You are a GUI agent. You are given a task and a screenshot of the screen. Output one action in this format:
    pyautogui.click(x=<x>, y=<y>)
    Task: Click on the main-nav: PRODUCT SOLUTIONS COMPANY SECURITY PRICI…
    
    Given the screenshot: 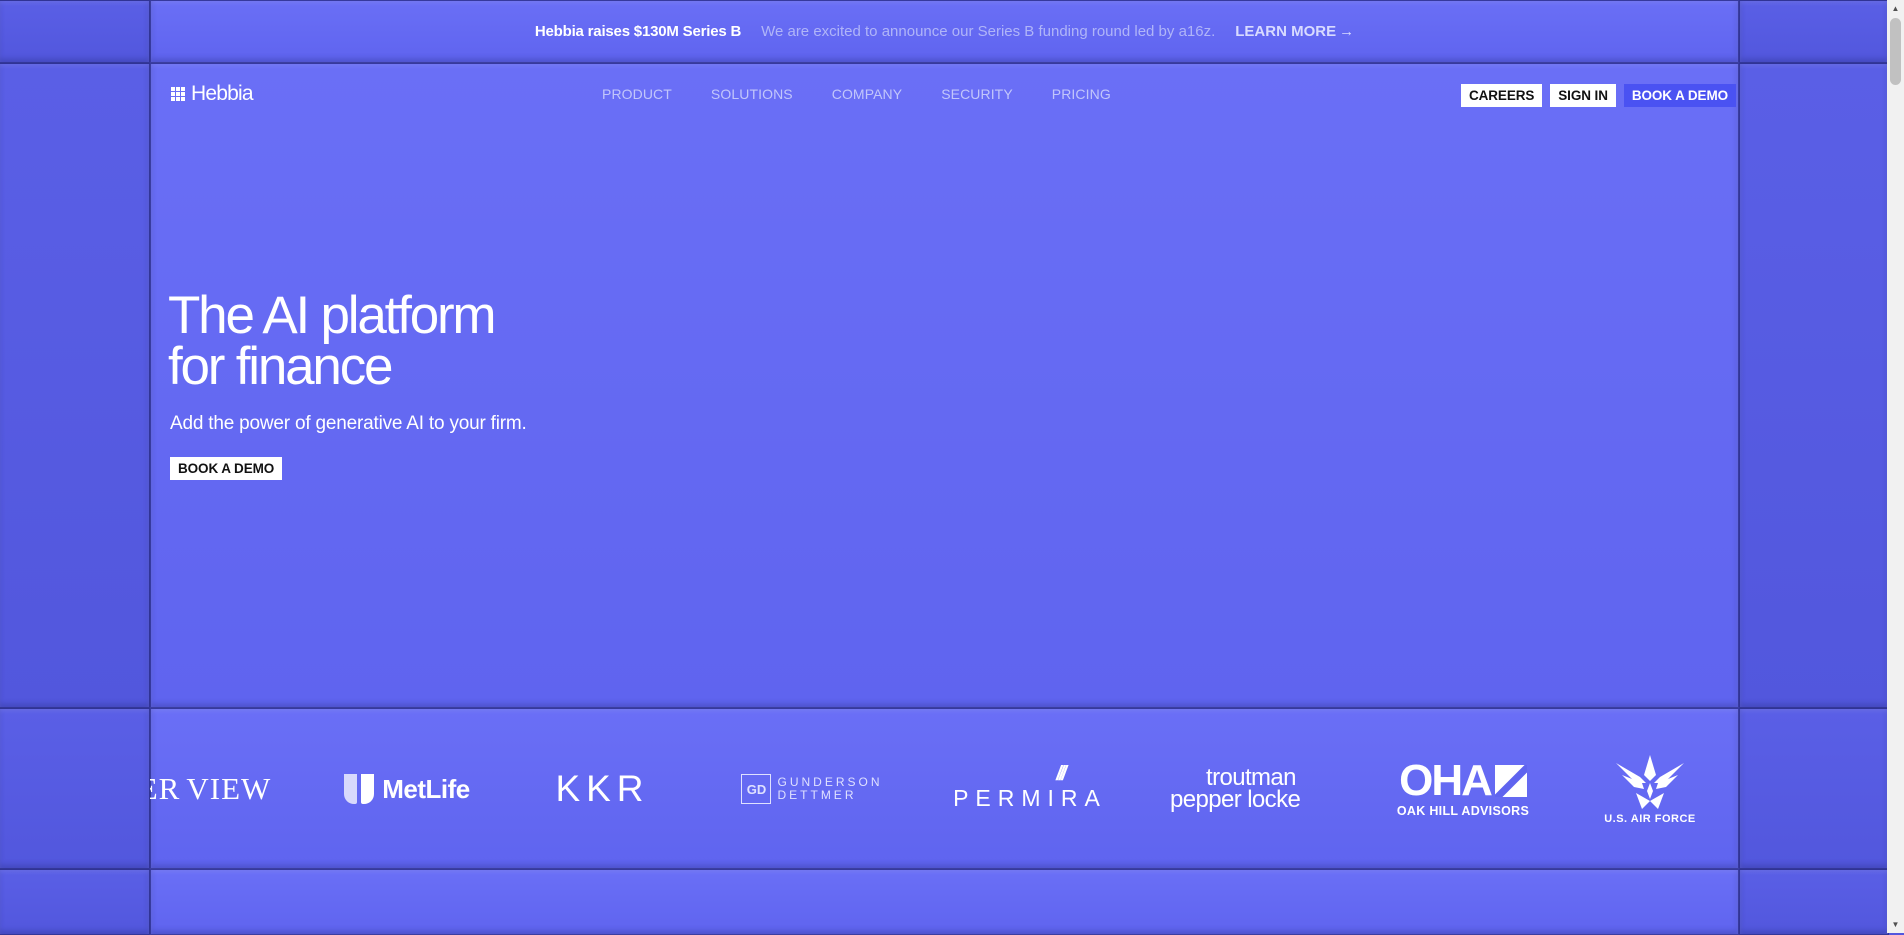 What is the action you would take?
    pyautogui.click(x=856, y=94)
    